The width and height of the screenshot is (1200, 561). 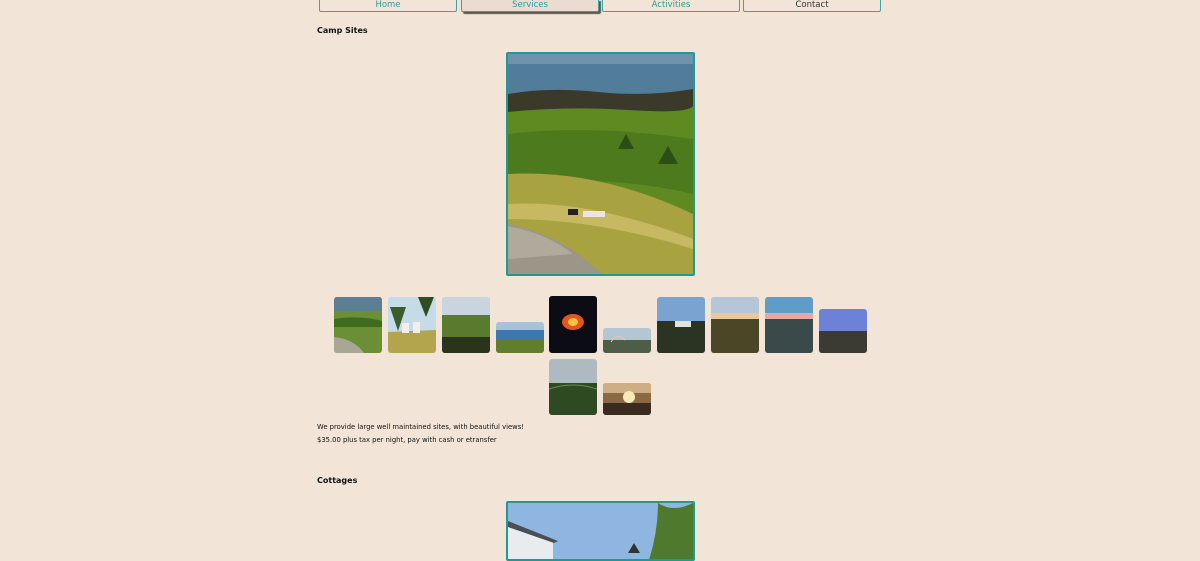 I want to click on camp-sites-heading: Camp Sites, so click(x=342, y=30).